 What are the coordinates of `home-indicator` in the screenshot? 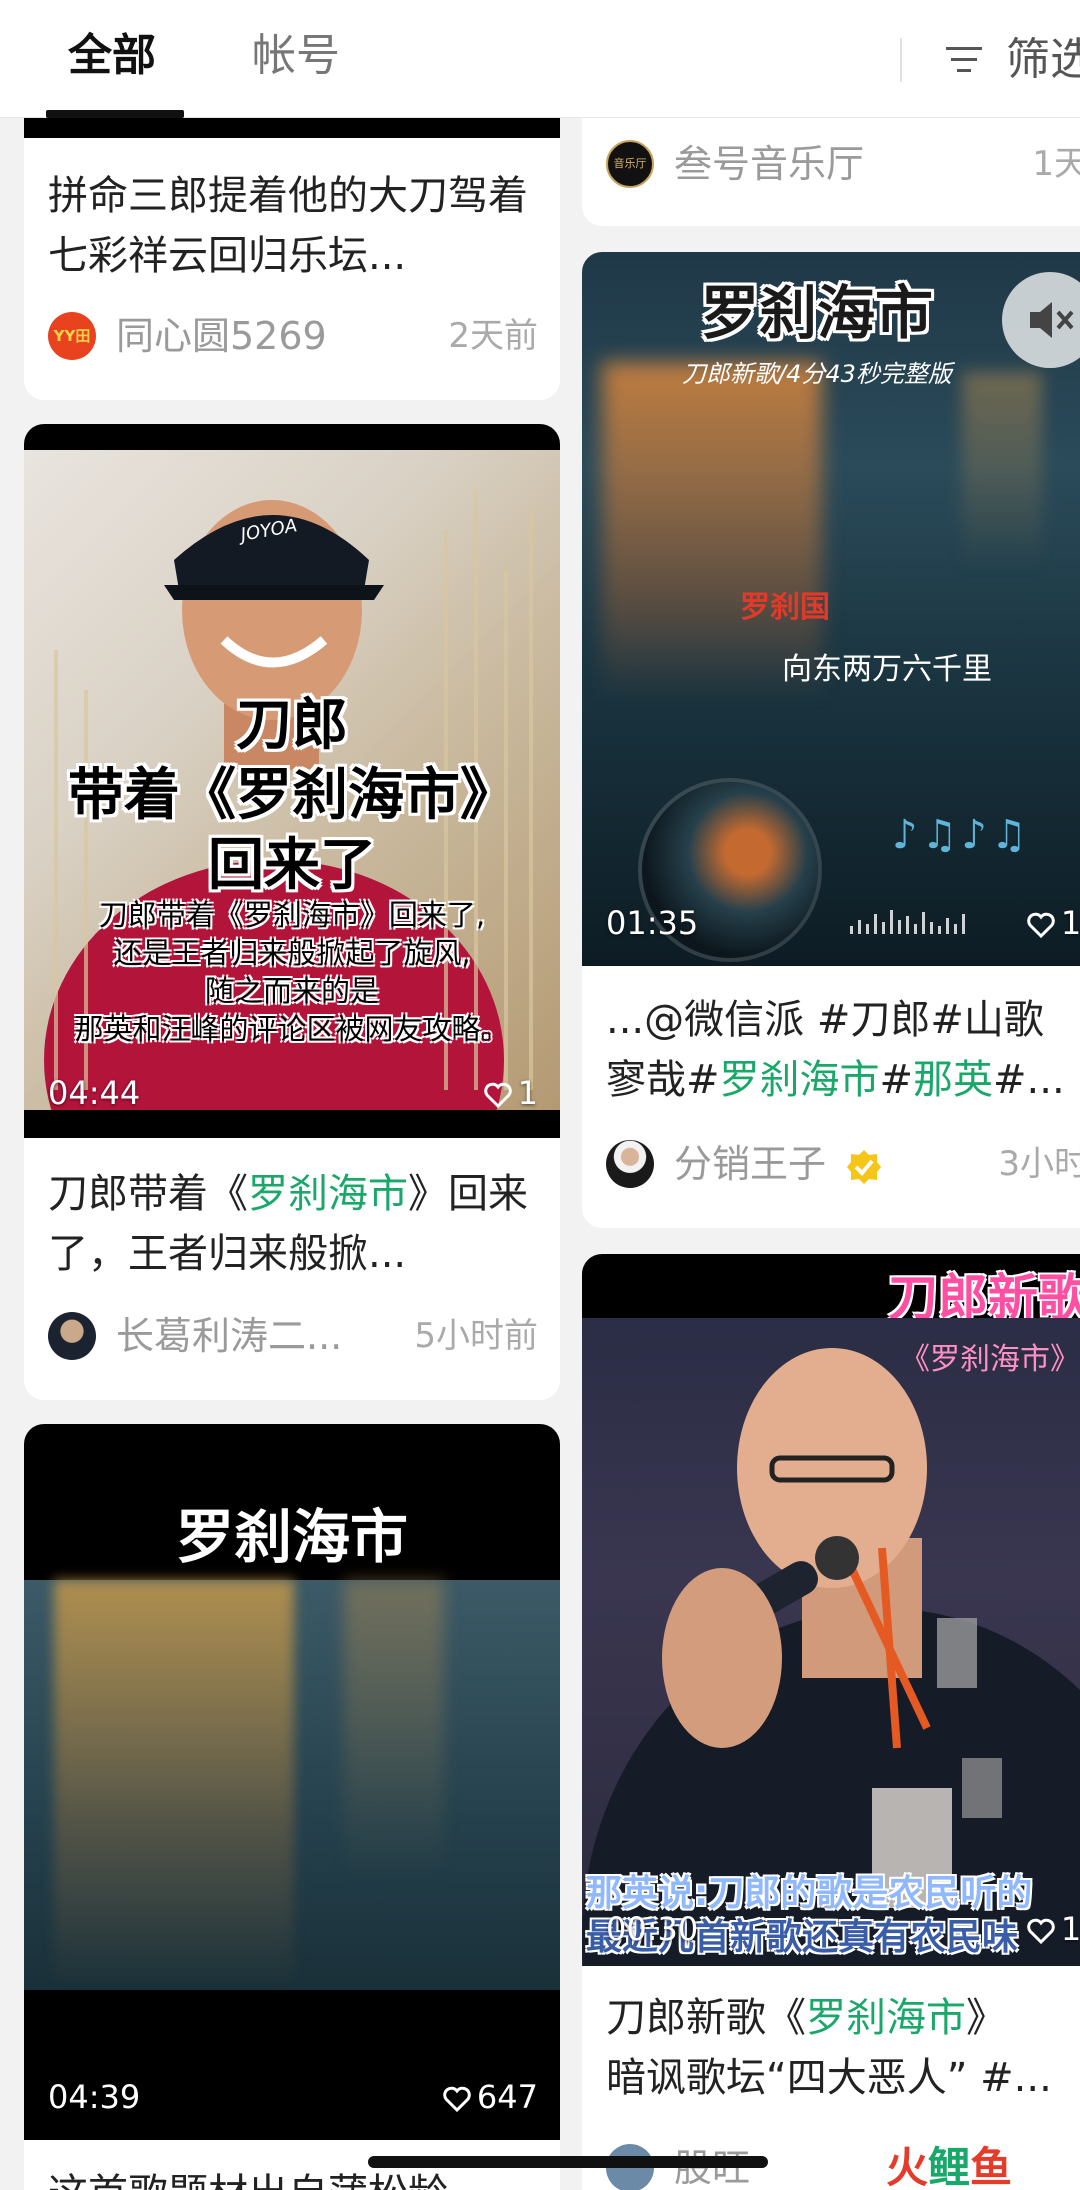 It's located at (568, 2162).